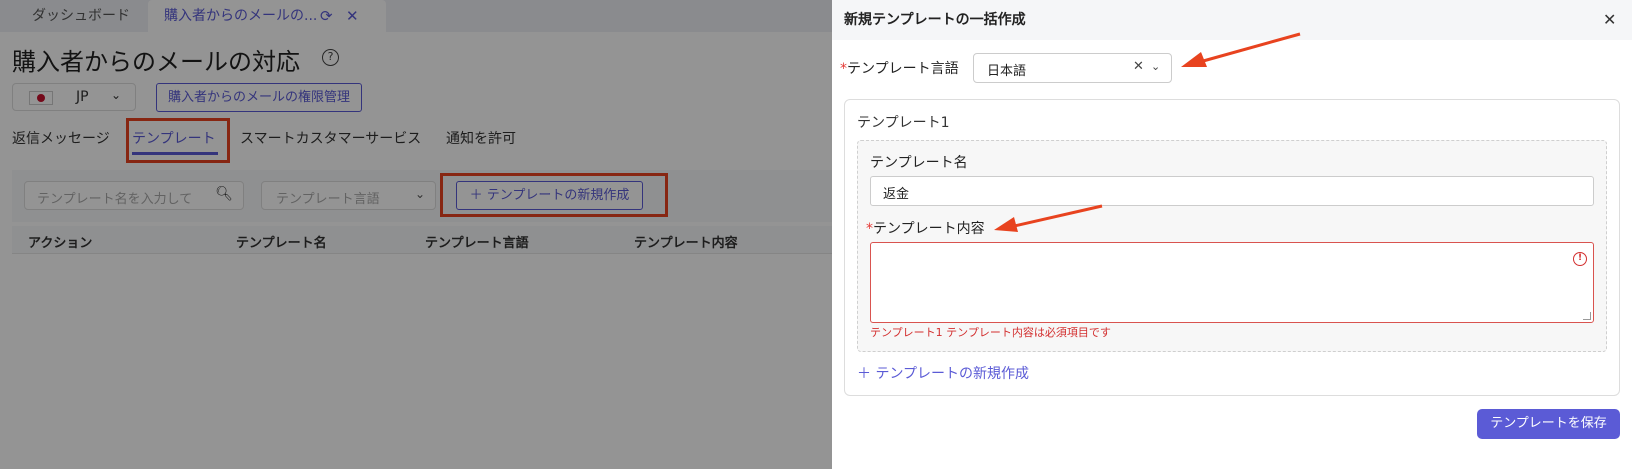  Describe the element at coordinates (1232, 282) in the screenshot. I see `template-content-textarea: !` at that location.